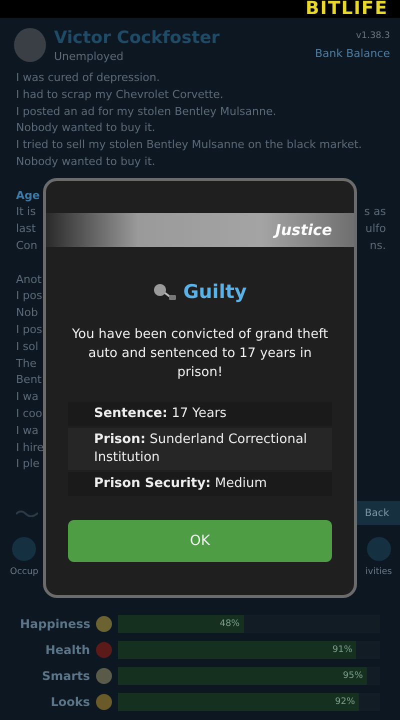 The image size is (400, 720). I want to click on bank-balance-link: Bank Balance, so click(352, 53).